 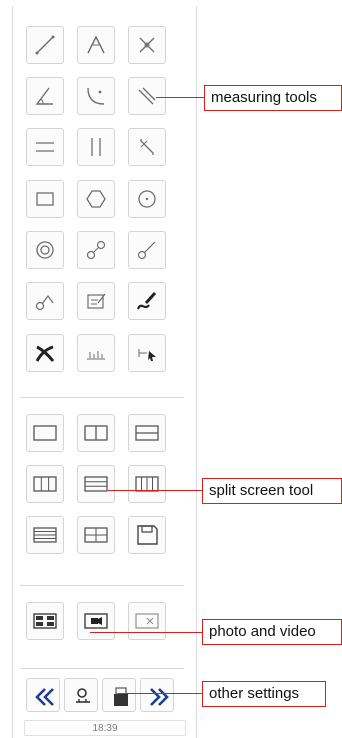 I want to click on parallel-distance-tool-button, so click(x=147, y=96).